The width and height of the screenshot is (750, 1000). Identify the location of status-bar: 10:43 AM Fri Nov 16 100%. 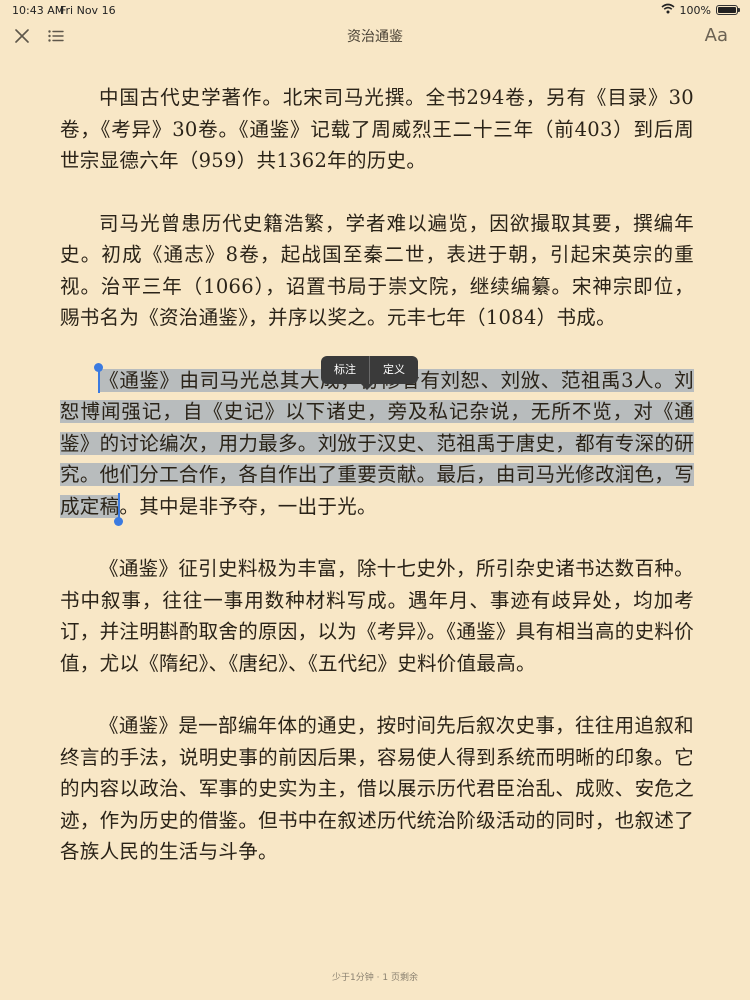
(375, 10).